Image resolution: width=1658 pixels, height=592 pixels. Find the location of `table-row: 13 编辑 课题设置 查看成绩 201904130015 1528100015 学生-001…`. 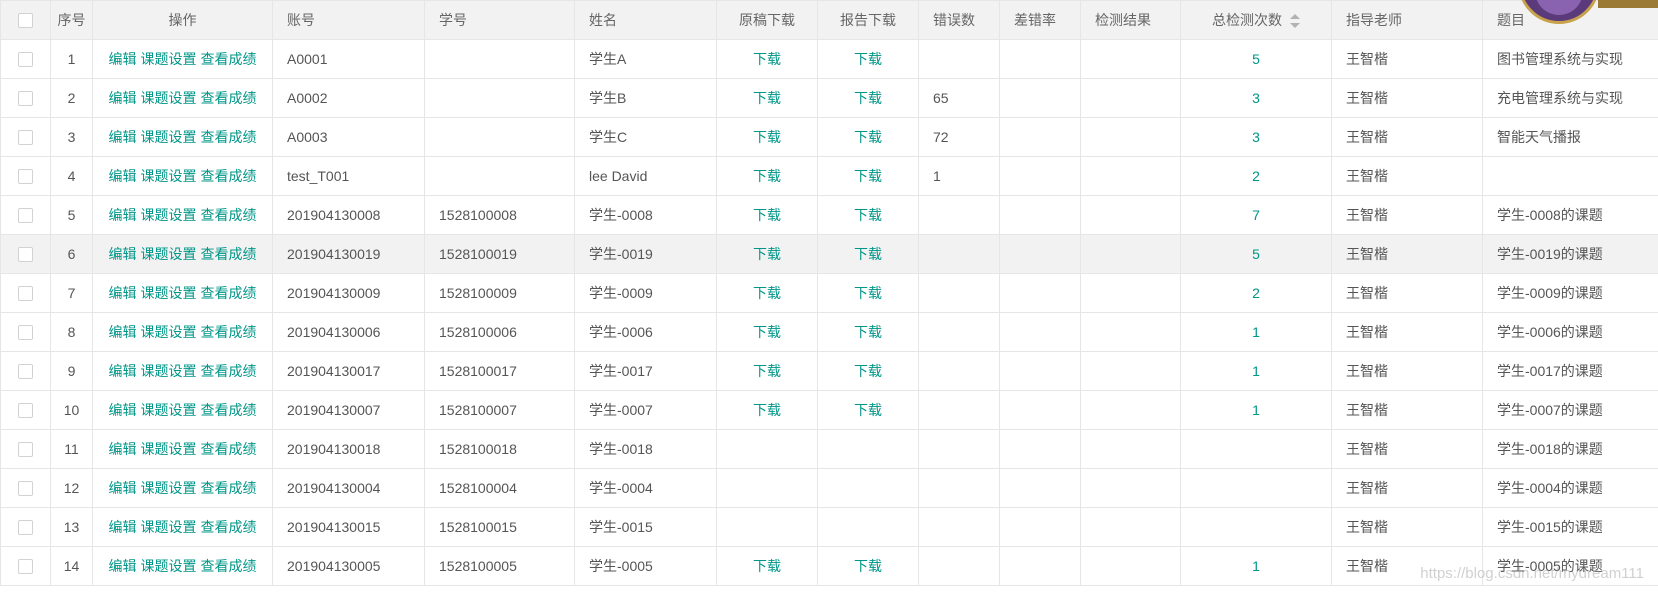

table-row: 13 编辑 课题设置 查看成绩 201904130015 1528100015 学生-001… is located at coordinates (829, 527).